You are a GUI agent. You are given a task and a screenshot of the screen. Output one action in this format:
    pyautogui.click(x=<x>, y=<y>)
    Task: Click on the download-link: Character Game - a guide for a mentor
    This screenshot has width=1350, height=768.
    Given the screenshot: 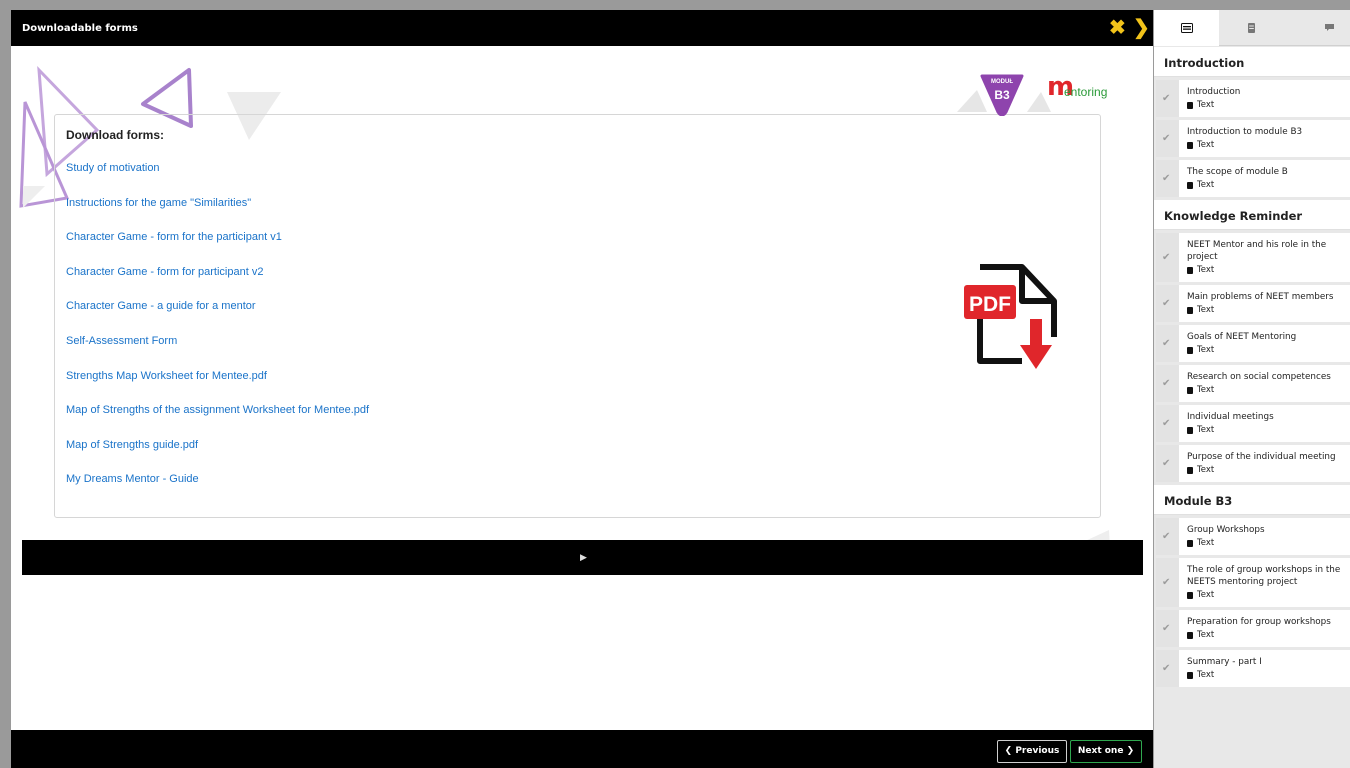 What is the action you would take?
    pyautogui.click(x=217, y=316)
    